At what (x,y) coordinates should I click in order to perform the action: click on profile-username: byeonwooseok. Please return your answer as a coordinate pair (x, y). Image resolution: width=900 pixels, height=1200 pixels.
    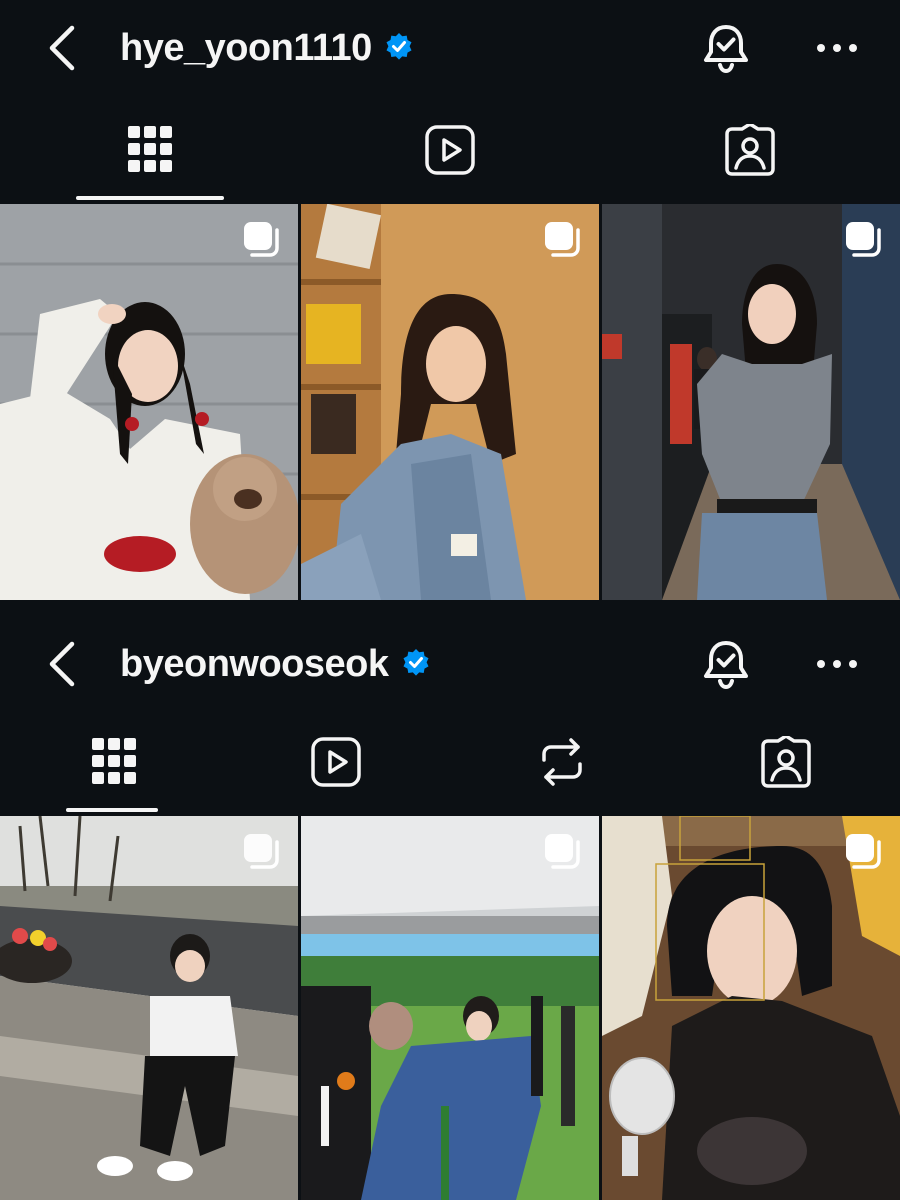
    Looking at the image, I should click on (275, 664).